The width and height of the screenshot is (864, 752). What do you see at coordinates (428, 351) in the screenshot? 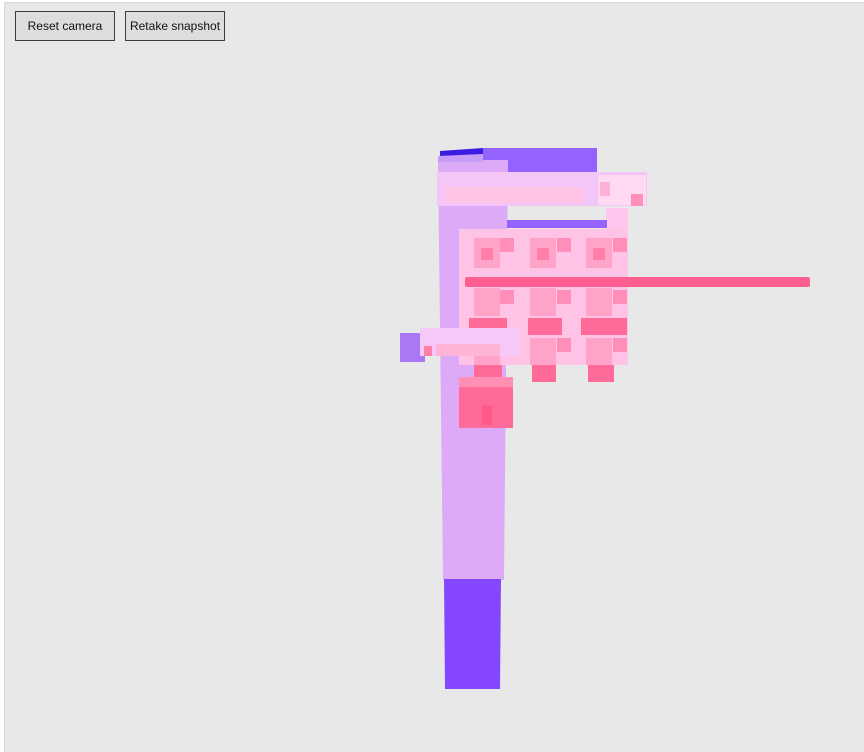
I see `crossbar-nub` at bounding box center [428, 351].